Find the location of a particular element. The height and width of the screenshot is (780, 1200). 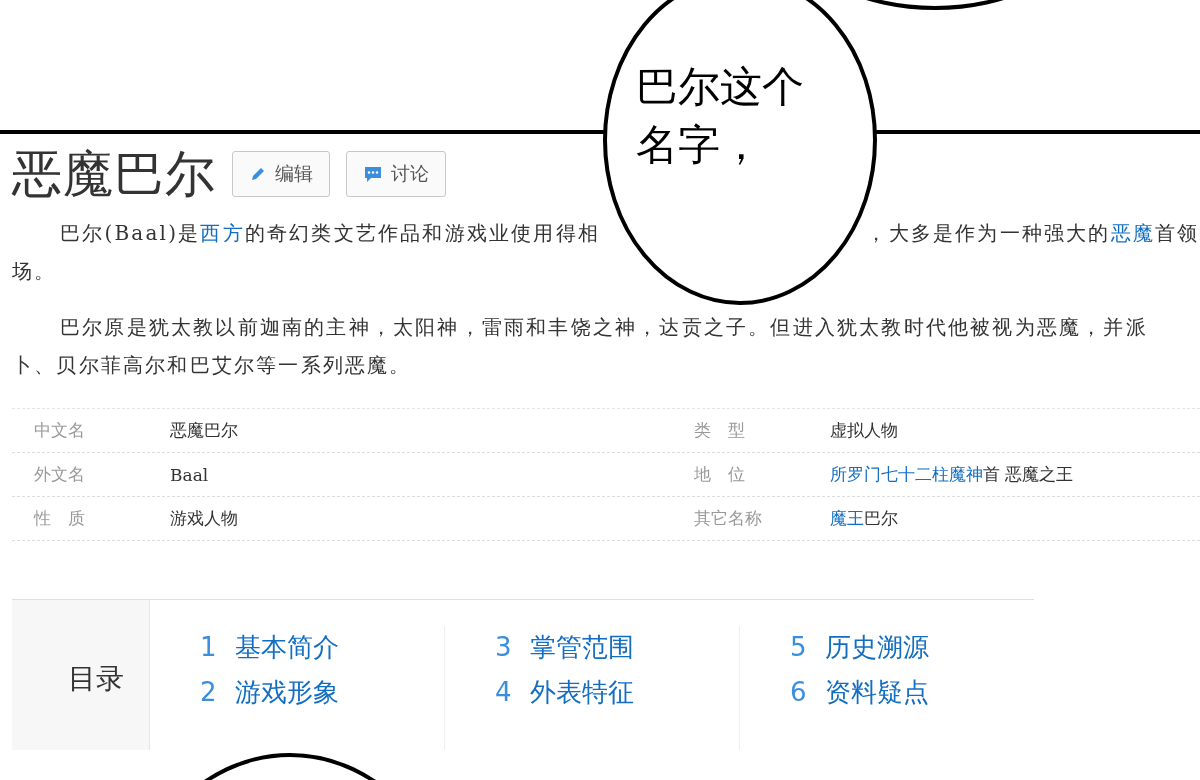

body-text: ，大多是作为一种强大的 is located at coordinates (988, 233).